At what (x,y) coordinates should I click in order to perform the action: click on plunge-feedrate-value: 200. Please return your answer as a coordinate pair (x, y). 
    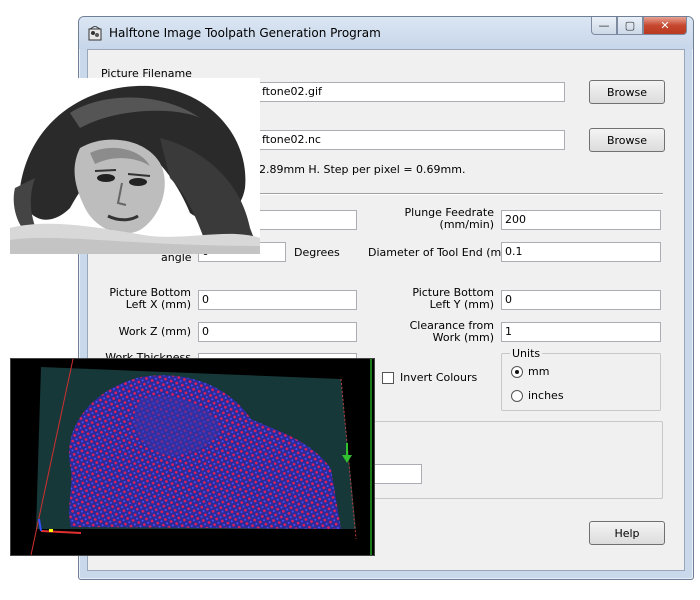
    Looking at the image, I should click on (515, 219).